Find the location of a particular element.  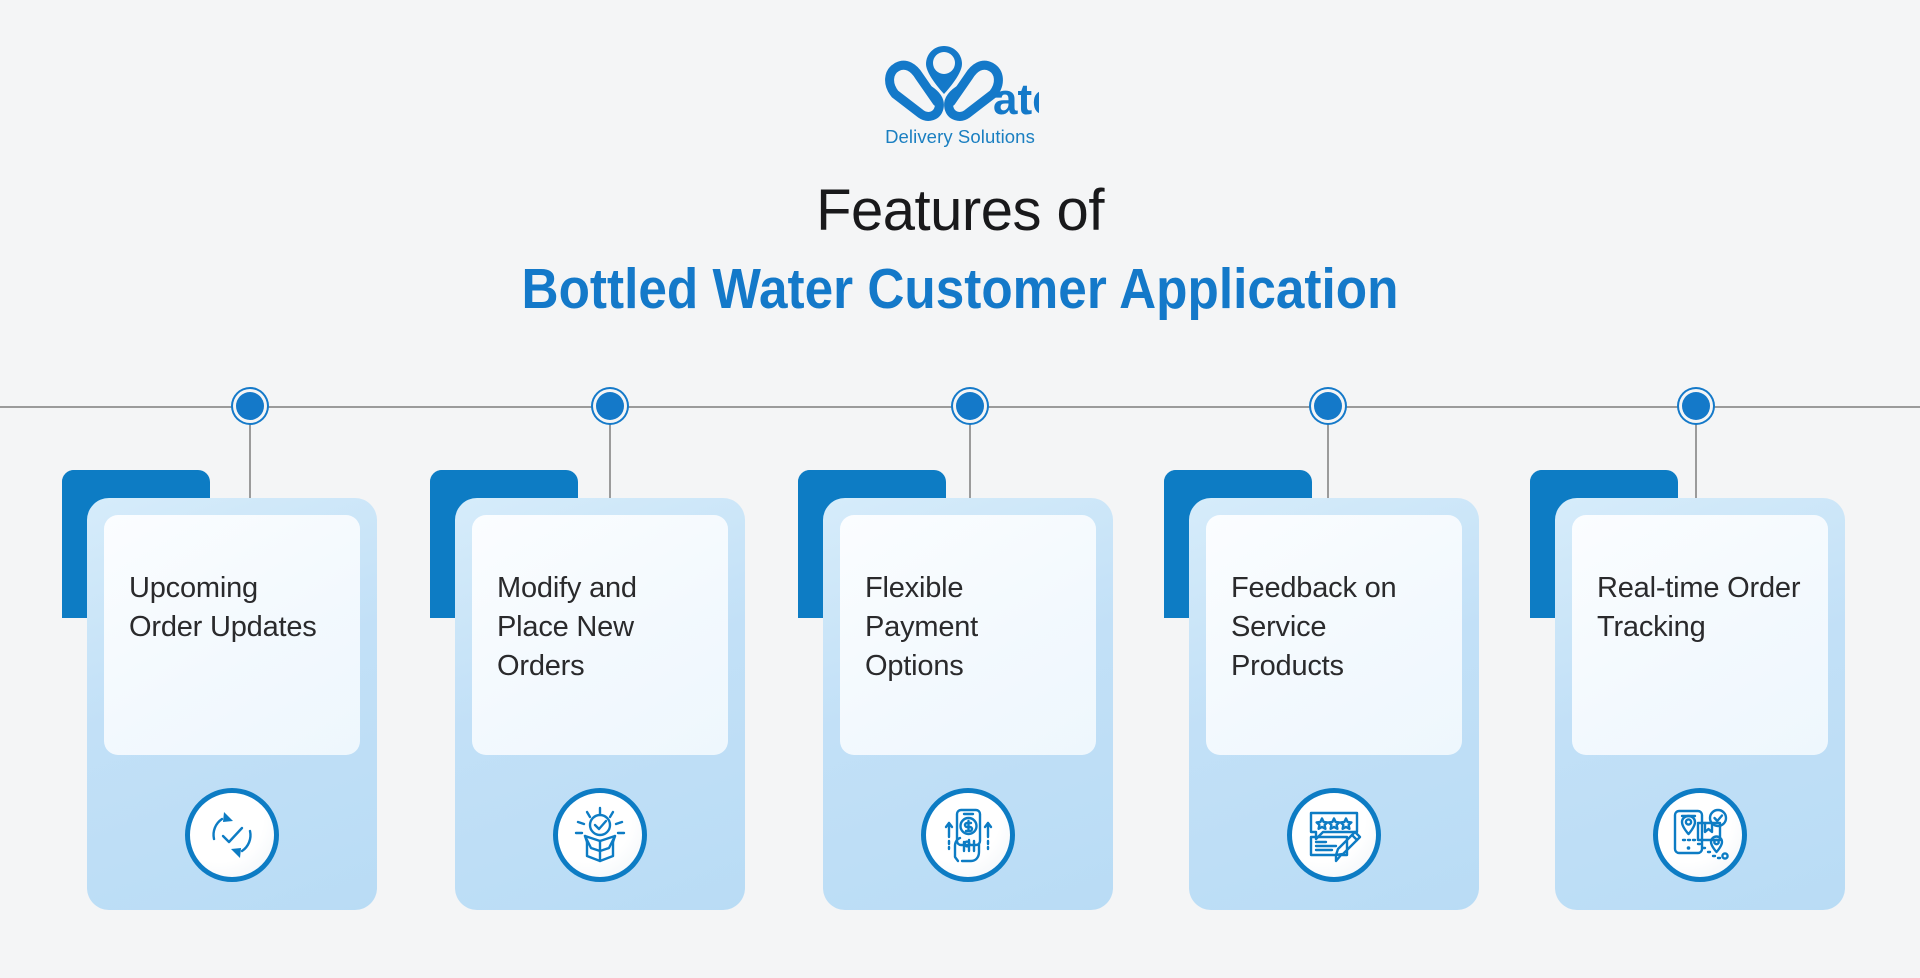

review-stars-pencil-icon is located at coordinates (1334, 835).